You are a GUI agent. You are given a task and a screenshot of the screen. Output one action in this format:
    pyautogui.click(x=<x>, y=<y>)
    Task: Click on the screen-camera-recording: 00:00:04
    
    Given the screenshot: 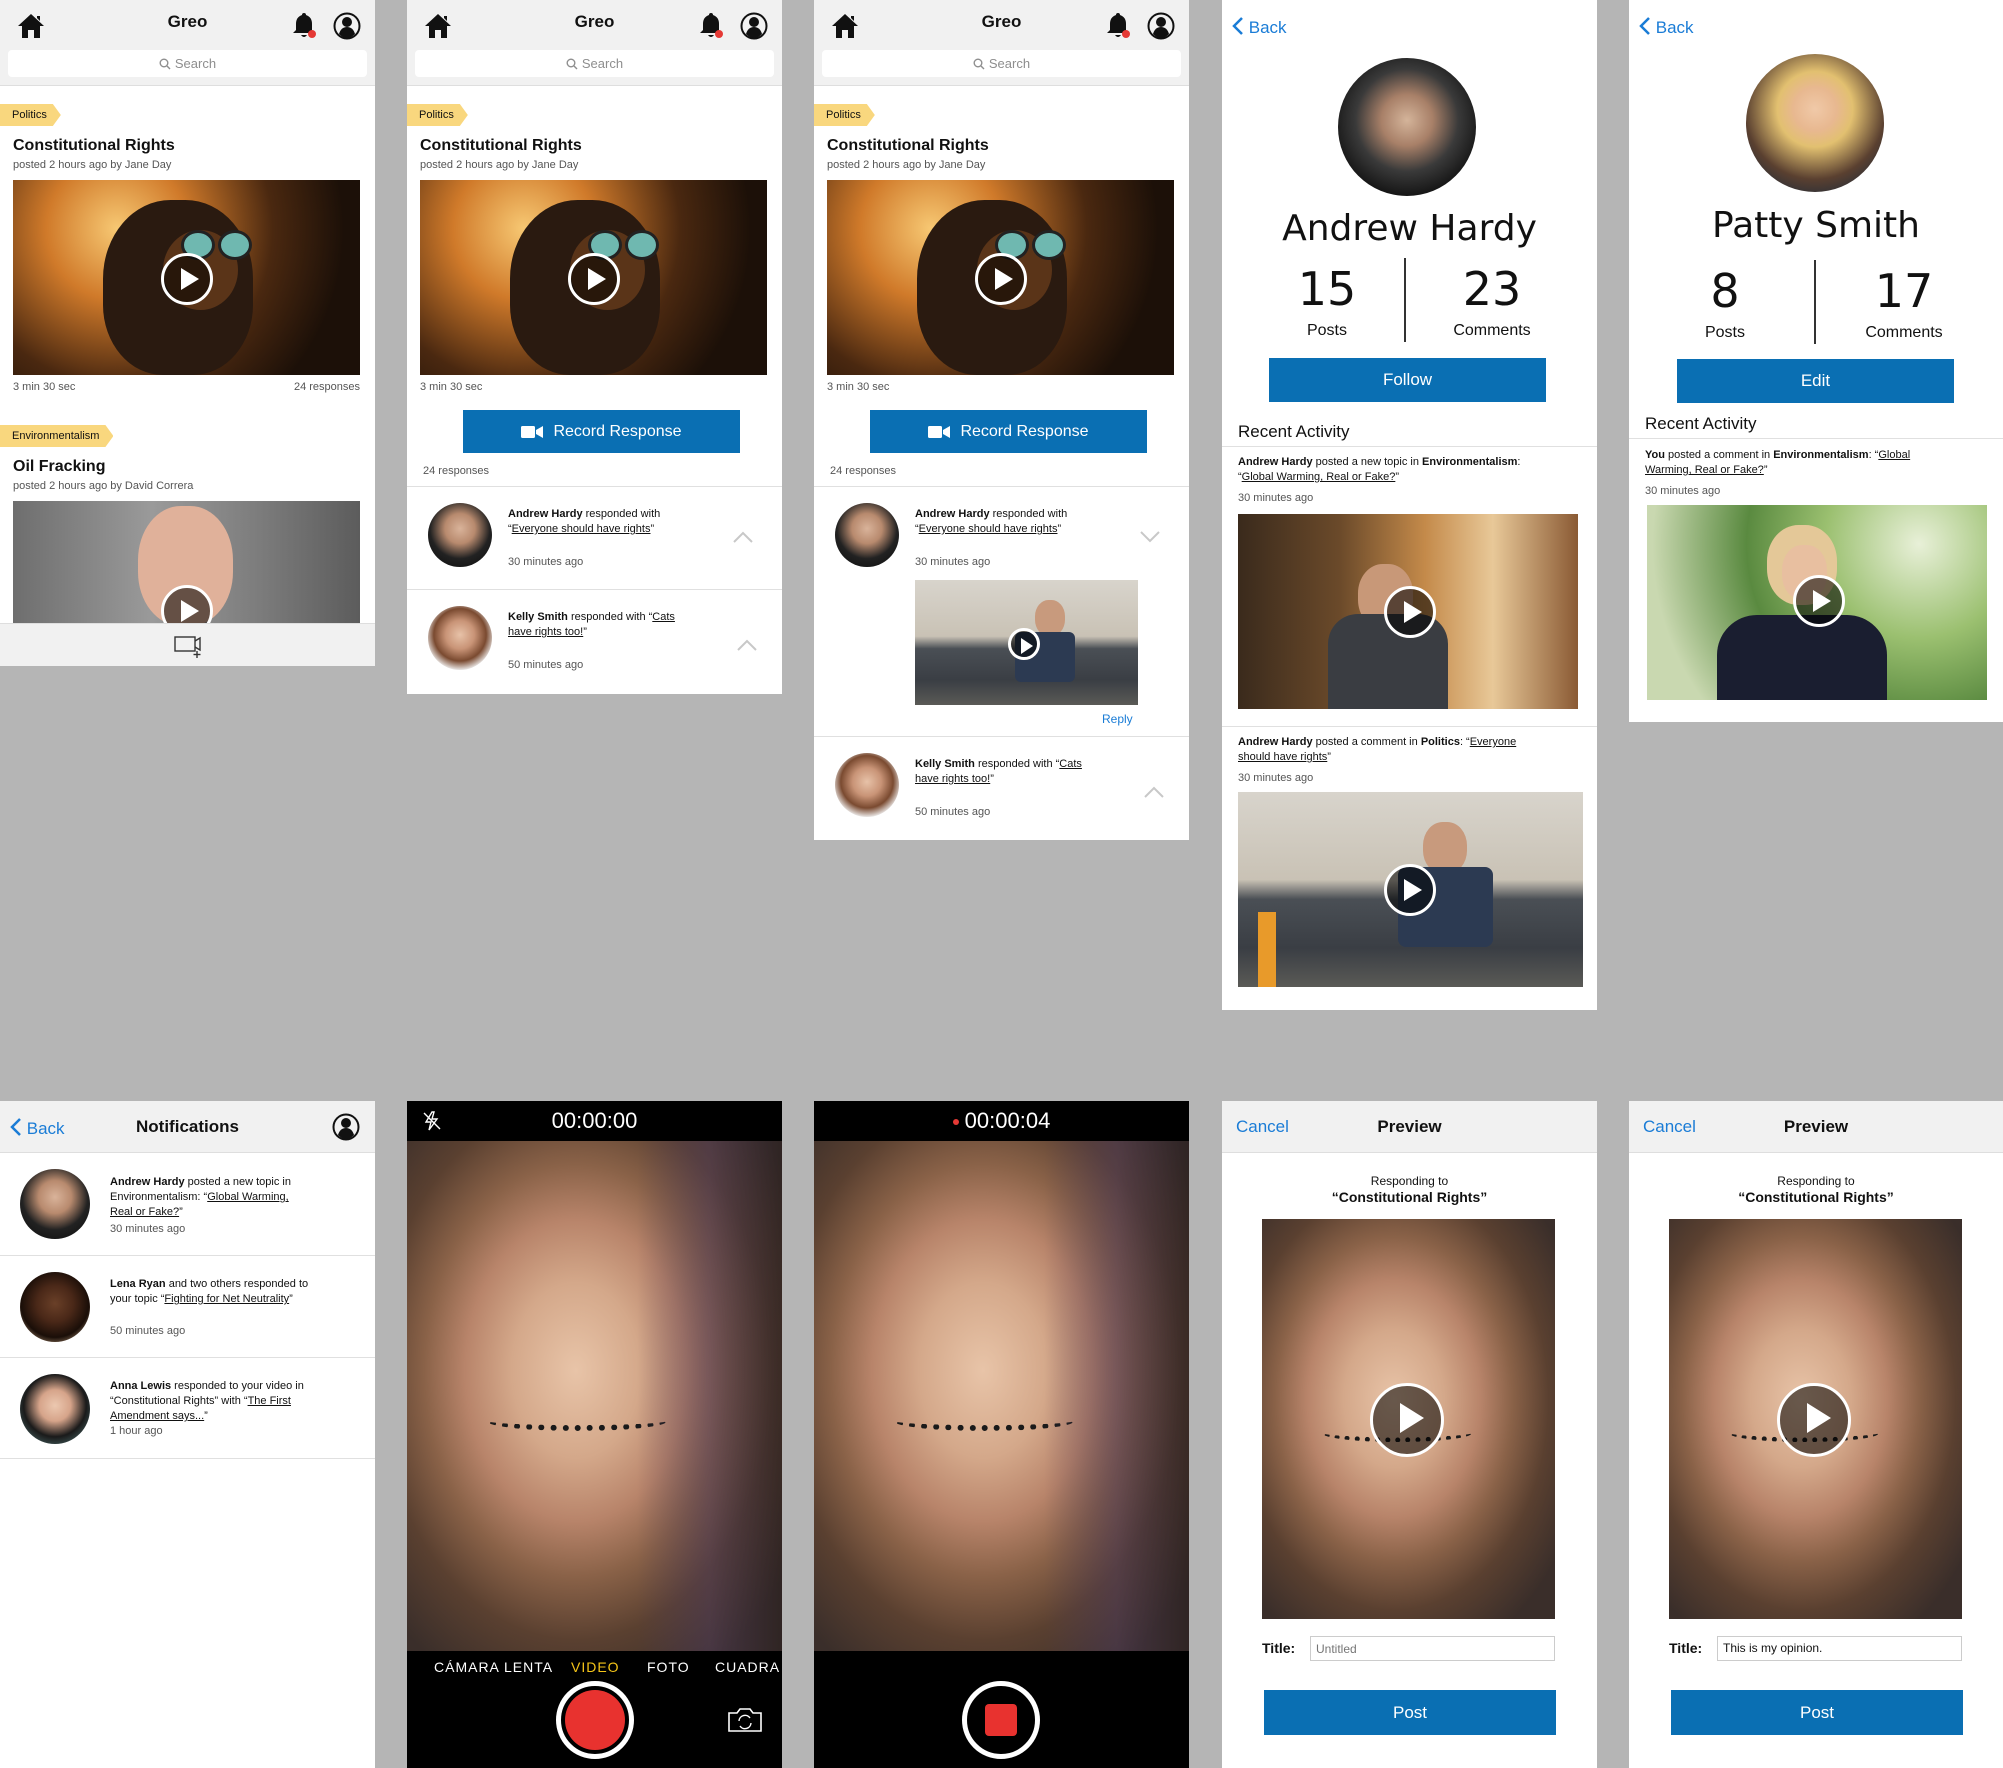 What is the action you would take?
    pyautogui.click(x=1001, y=1434)
    